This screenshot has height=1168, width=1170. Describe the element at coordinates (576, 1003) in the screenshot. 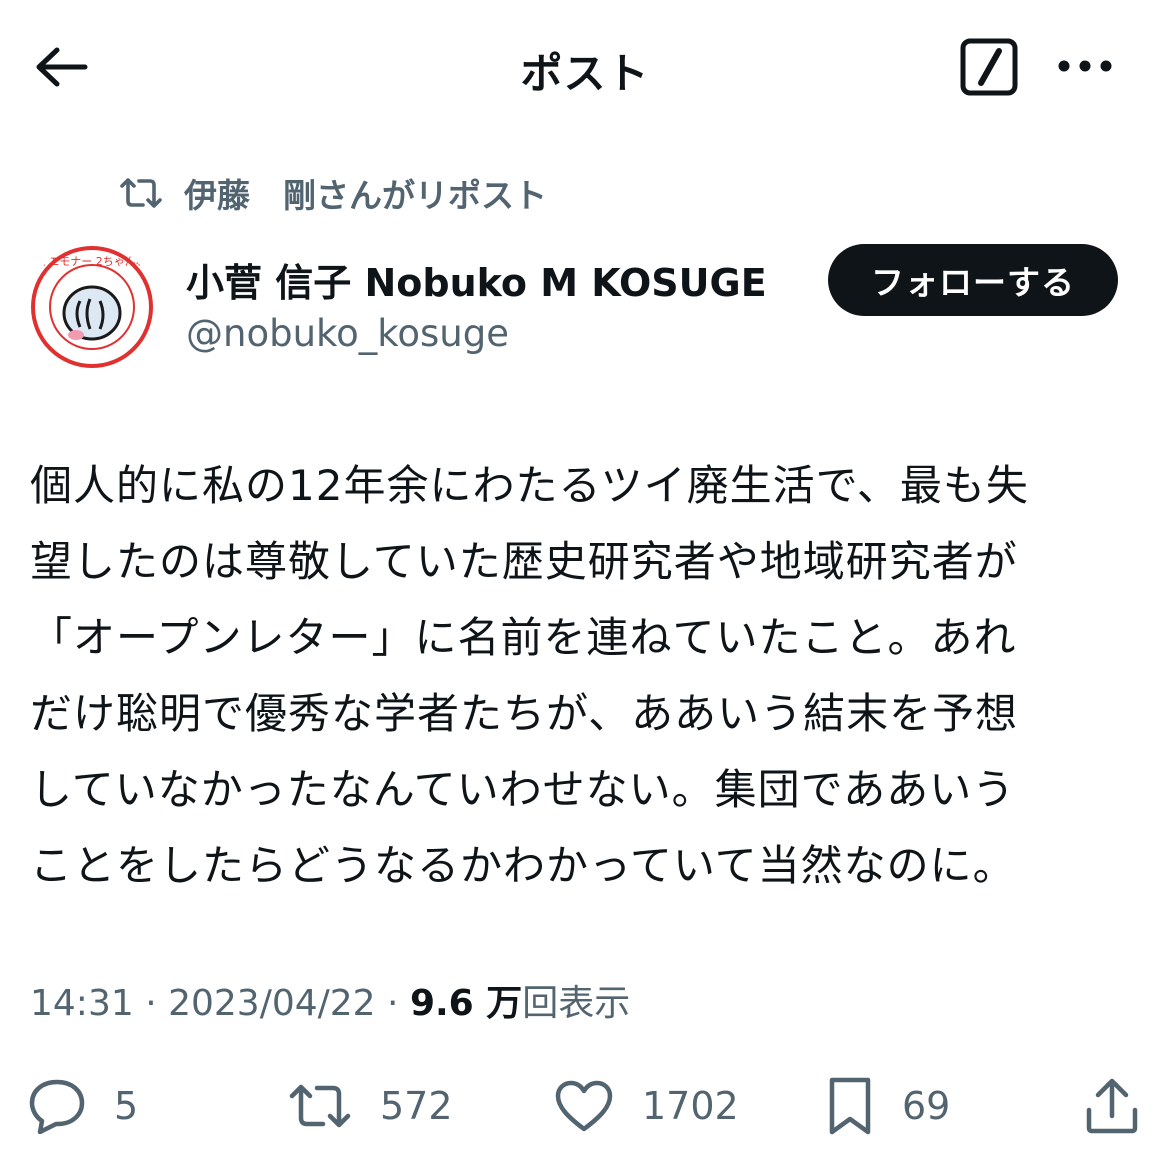

I see `views-label: 回表示` at that location.